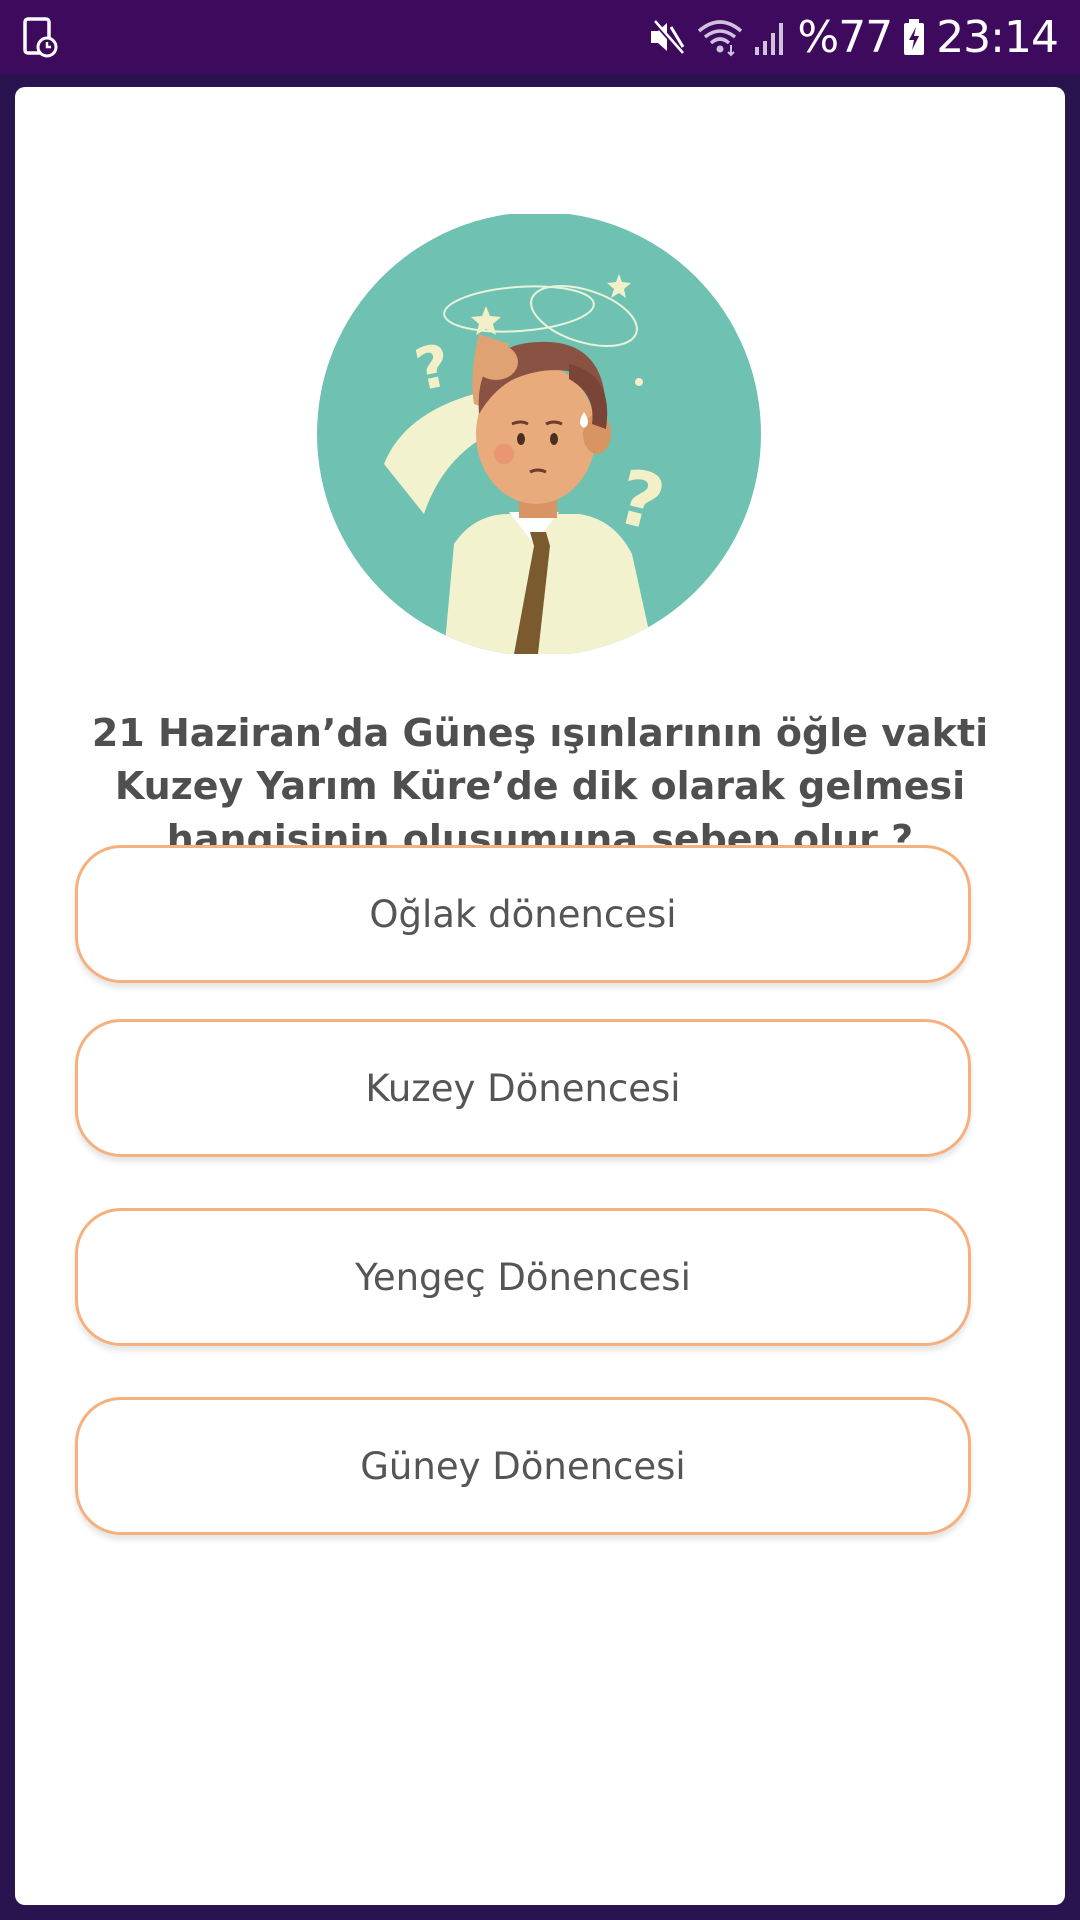  I want to click on answer-option-label: Kuzey Dönencesi, so click(523, 1088).